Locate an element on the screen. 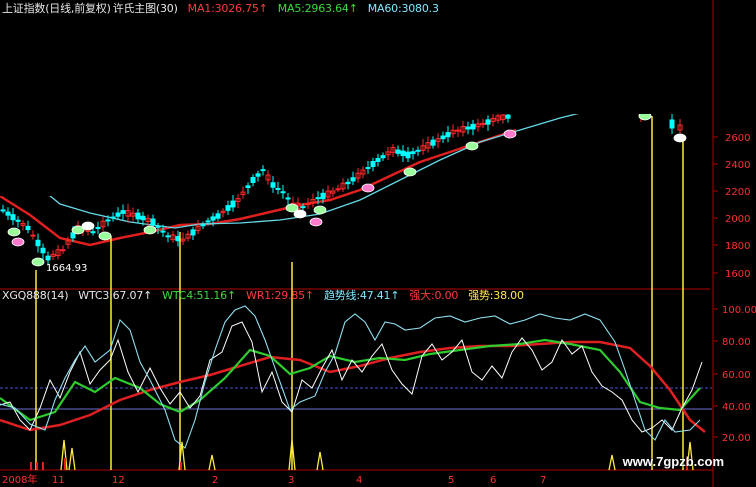 The height and width of the screenshot is (487, 756). price-tick-label: 2400 is located at coordinates (737, 165).